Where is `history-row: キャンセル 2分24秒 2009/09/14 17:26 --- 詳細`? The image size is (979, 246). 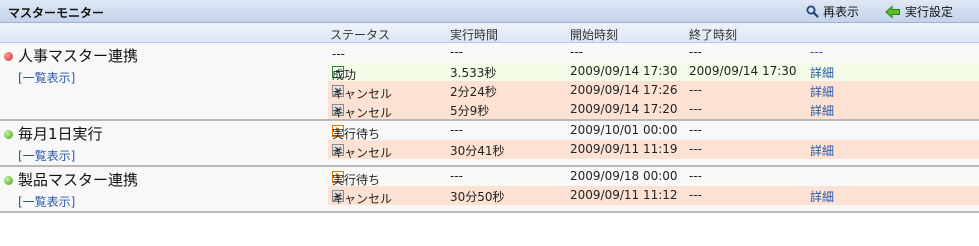 history-row: キャンセル 2分24秒 2009/09/14 17:26 --- 詳細 is located at coordinates (653, 91).